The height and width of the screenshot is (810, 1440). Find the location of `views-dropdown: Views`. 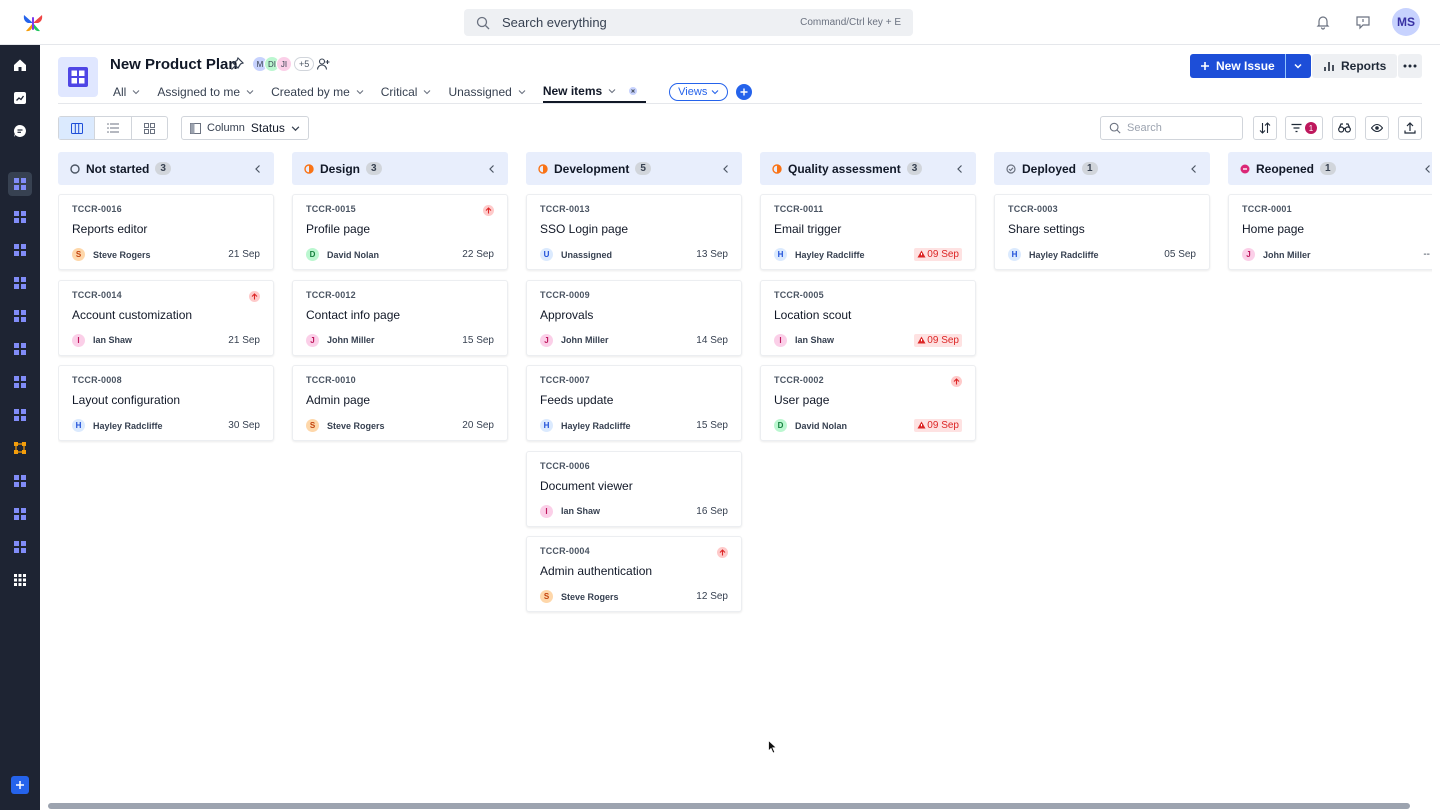

views-dropdown: Views is located at coordinates (699, 92).